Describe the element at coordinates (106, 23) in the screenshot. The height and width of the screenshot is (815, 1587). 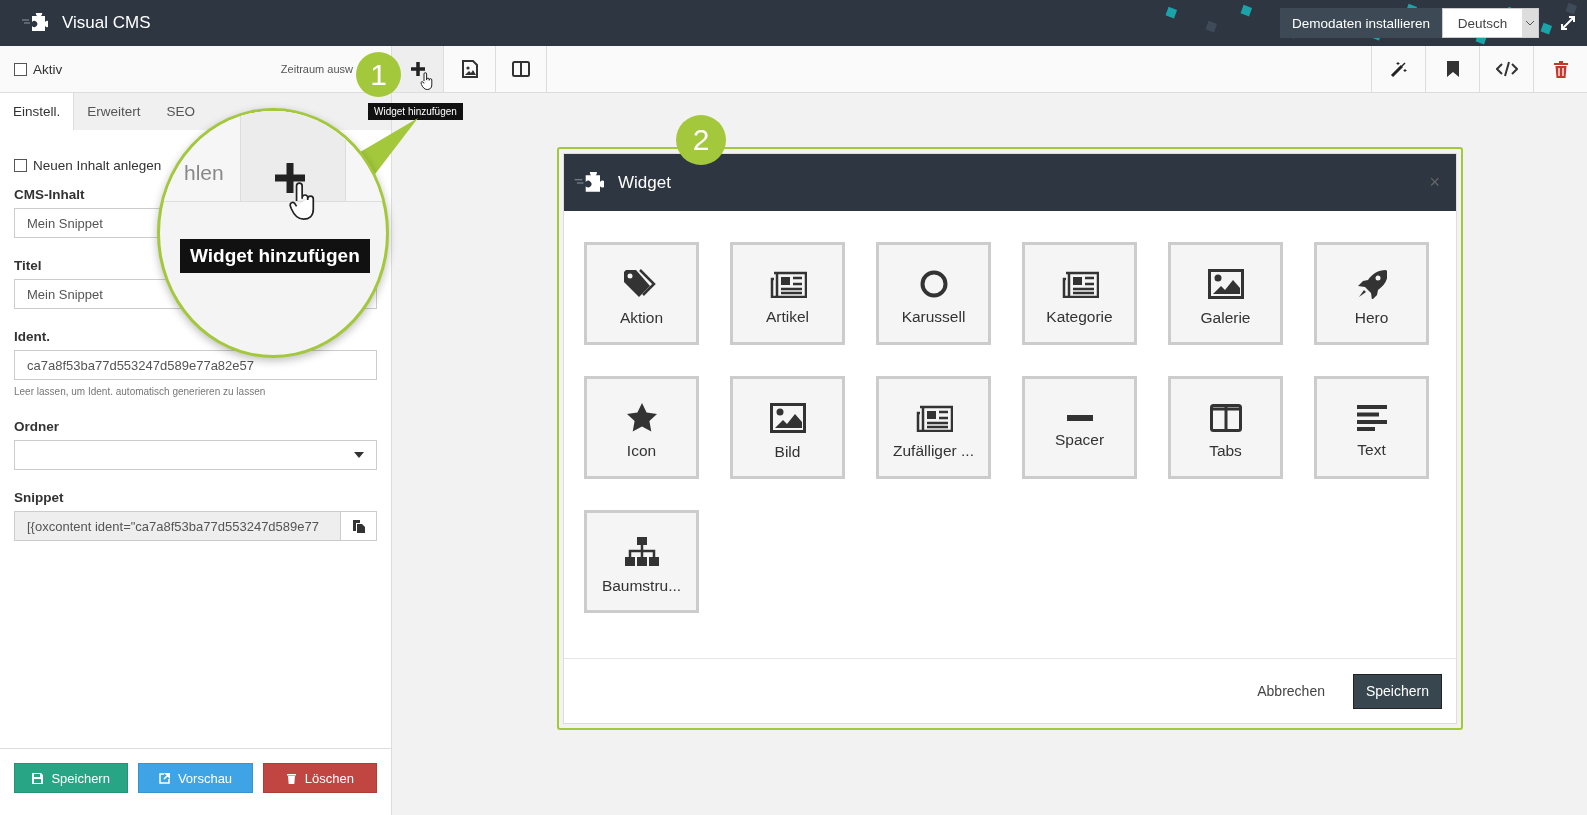
I see `app-title: Visual CMS` at that location.